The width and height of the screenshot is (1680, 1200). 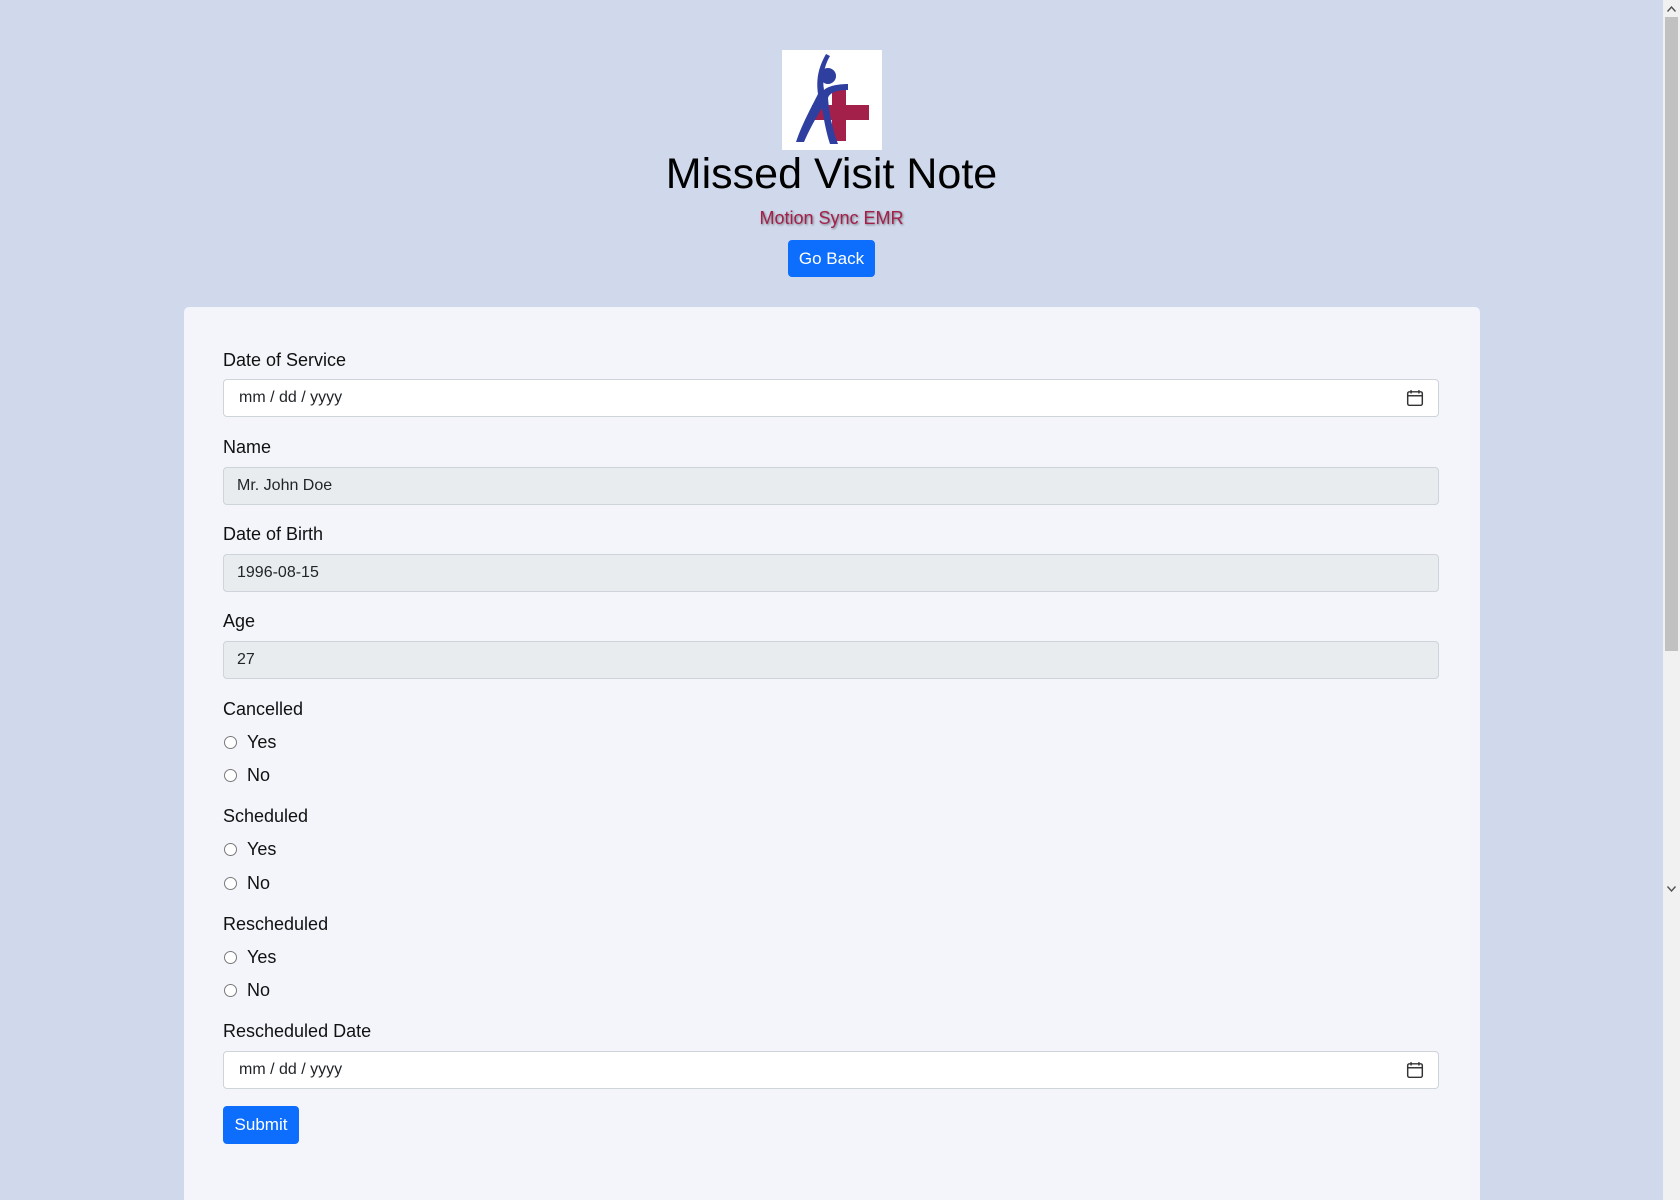 I want to click on date-of-service-label: Date of Service, so click(x=285, y=360).